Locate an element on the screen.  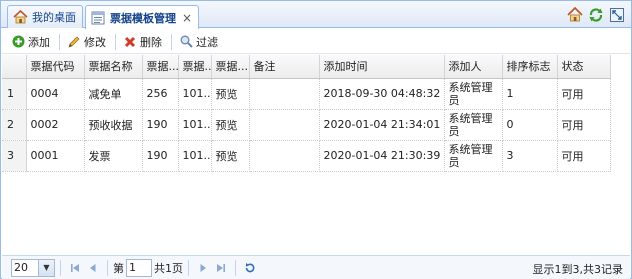
header-tools is located at coordinates (595, 14).